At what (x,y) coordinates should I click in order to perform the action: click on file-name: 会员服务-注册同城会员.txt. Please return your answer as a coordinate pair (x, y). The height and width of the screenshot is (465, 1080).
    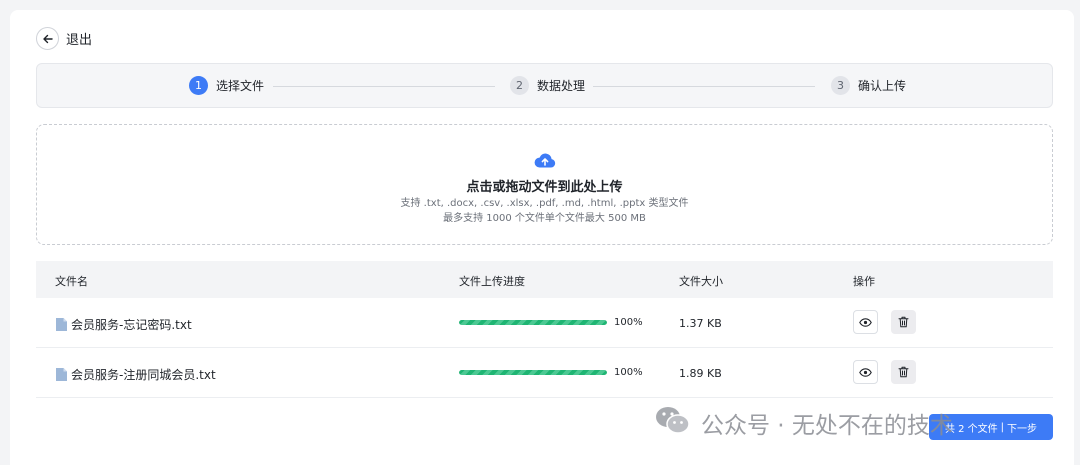
    Looking at the image, I should click on (143, 375).